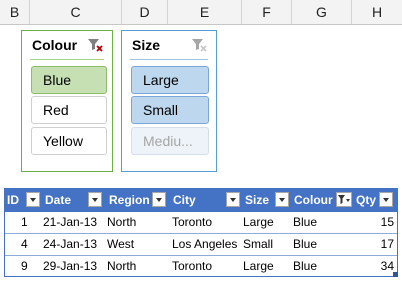 This screenshot has width=402, height=292. Describe the element at coordinates (24, 266) in the screenshot. I see `cell-id: 9` at that location.